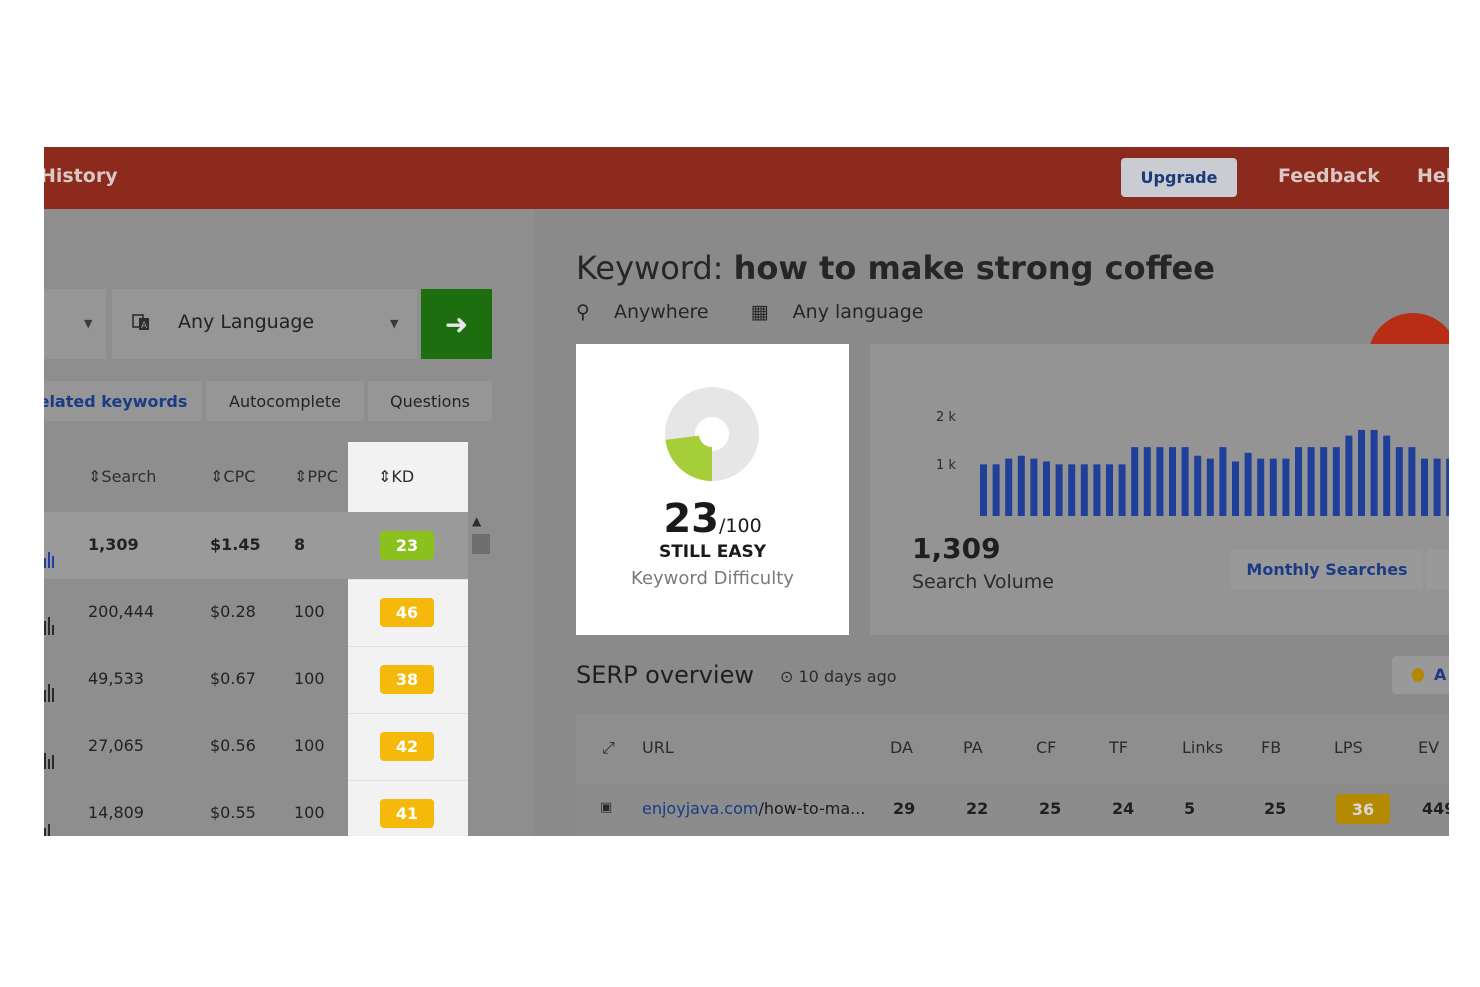  I want to click on serp-col-ev: EV, so click(1429, 747).